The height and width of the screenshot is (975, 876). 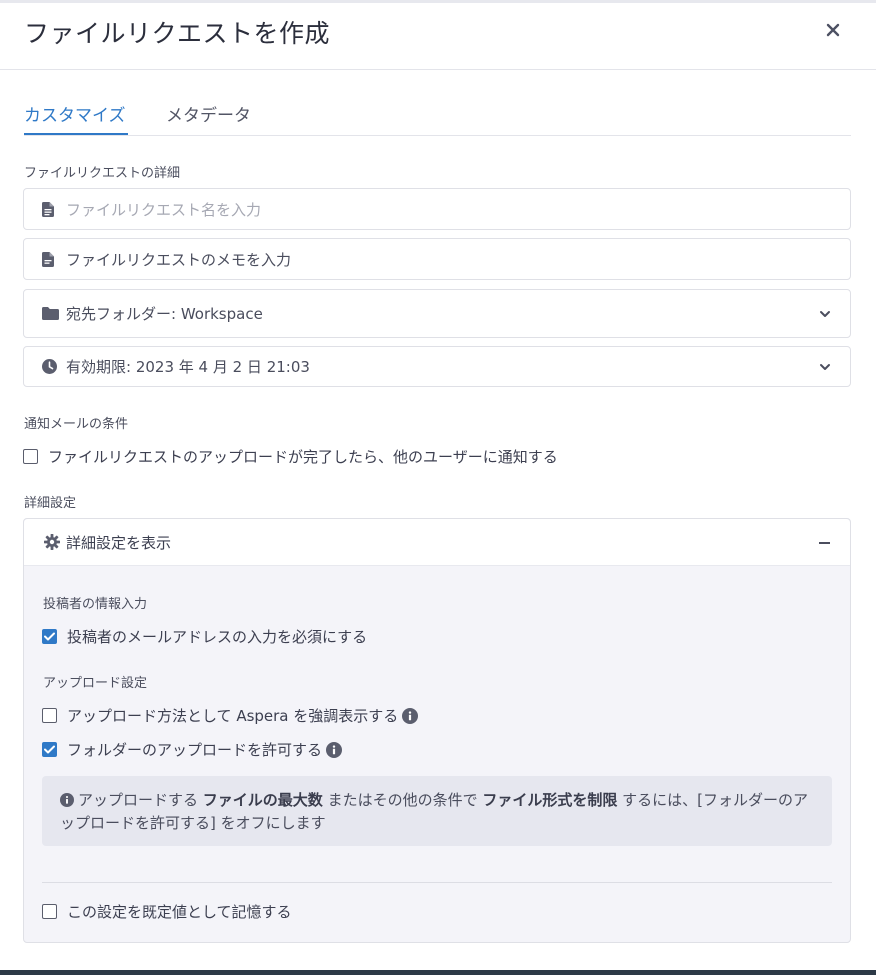 What do you see at coordinates (437, 313) in the screenshot?
I see `destination-folder-select: 宛先フォルダー: Workspace` at bounding box center [437, 313].